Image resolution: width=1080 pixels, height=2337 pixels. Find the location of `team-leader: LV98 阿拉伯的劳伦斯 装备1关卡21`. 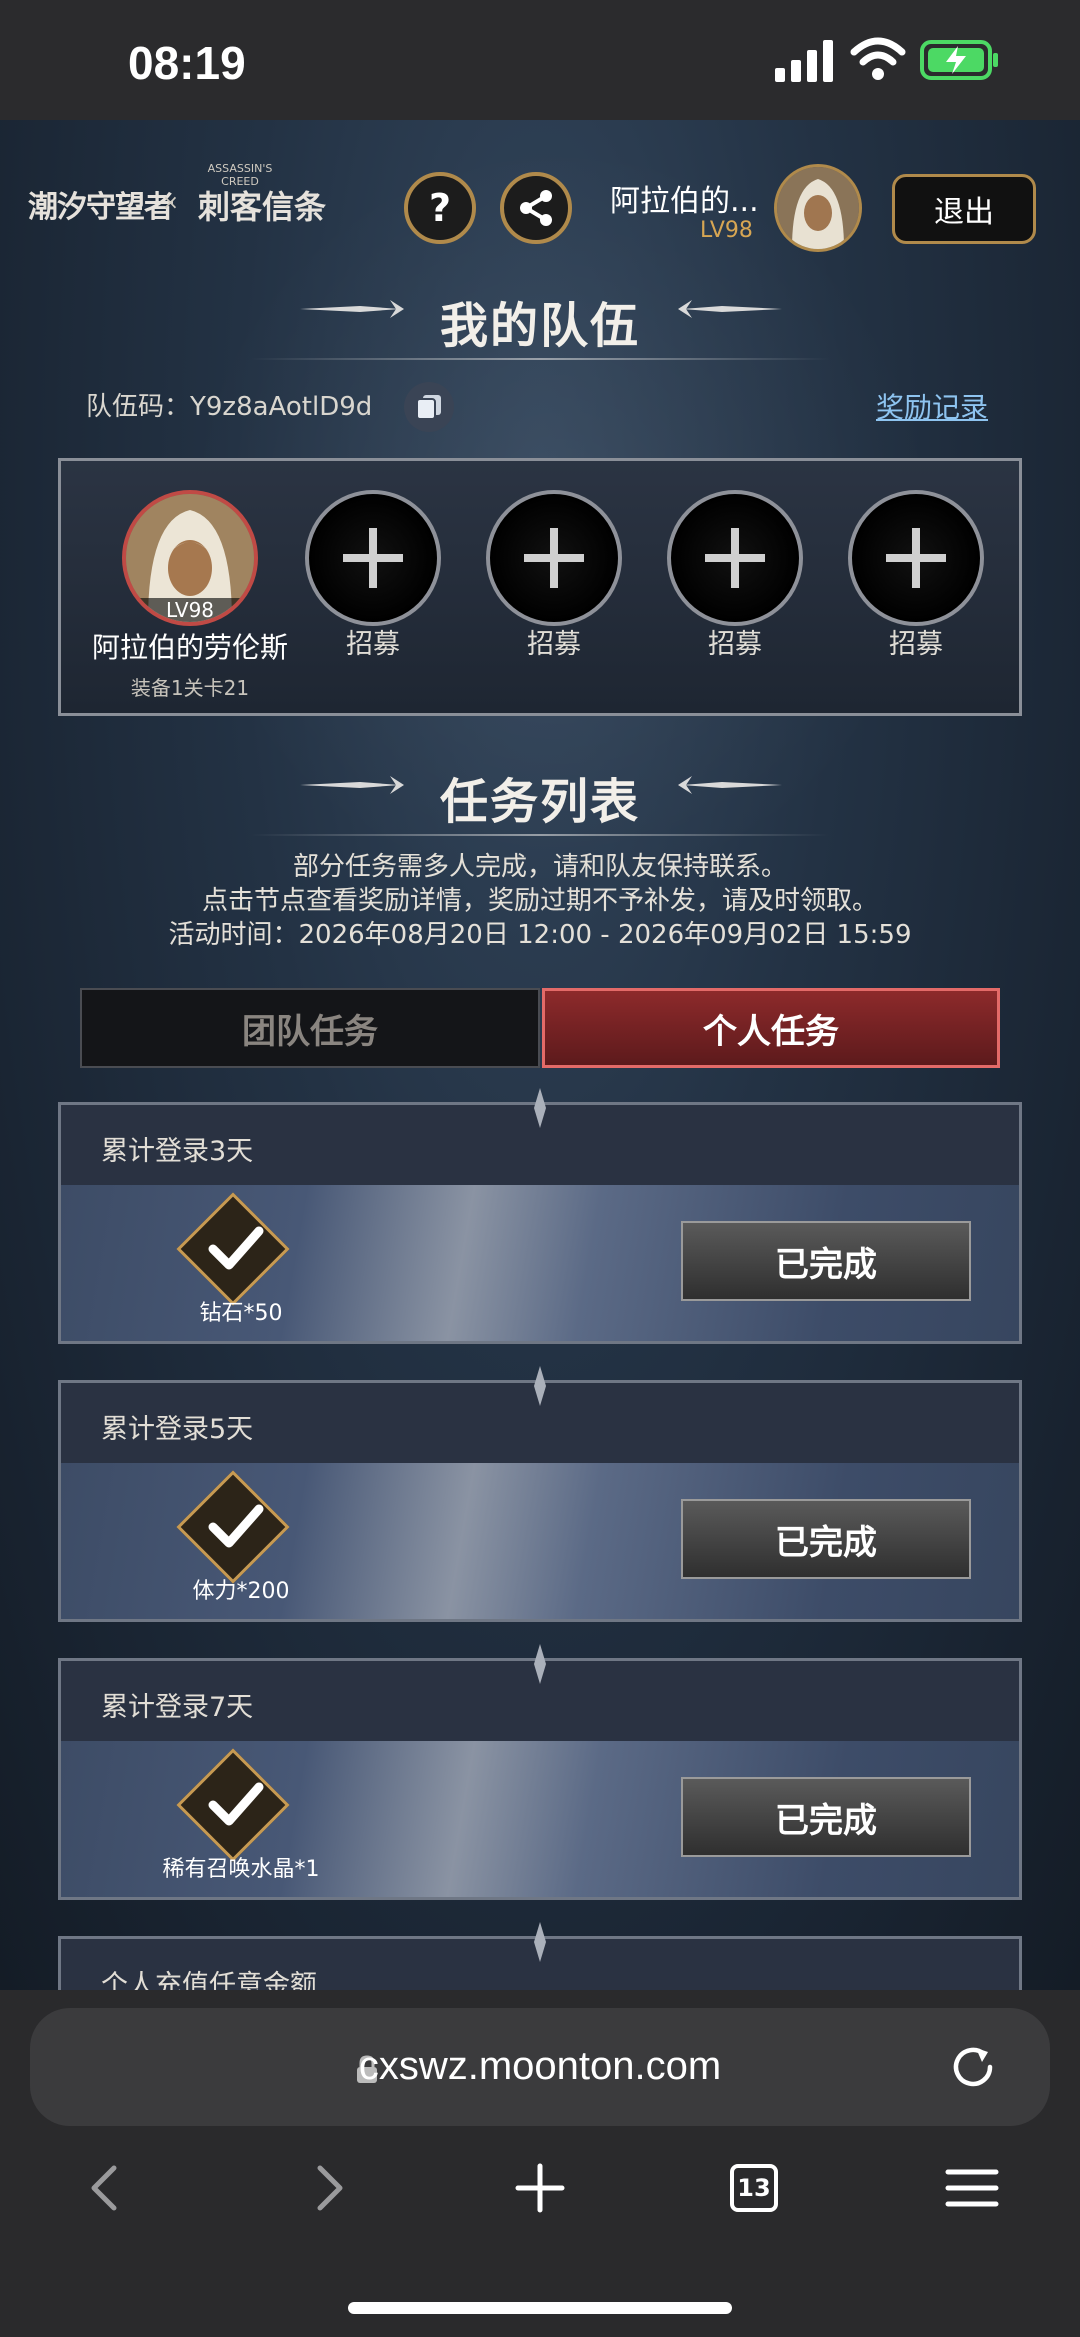

team-leader: LV98 阿拉伯的劳伦斯 装备1关卡21 is located at coordinates (190, 595).